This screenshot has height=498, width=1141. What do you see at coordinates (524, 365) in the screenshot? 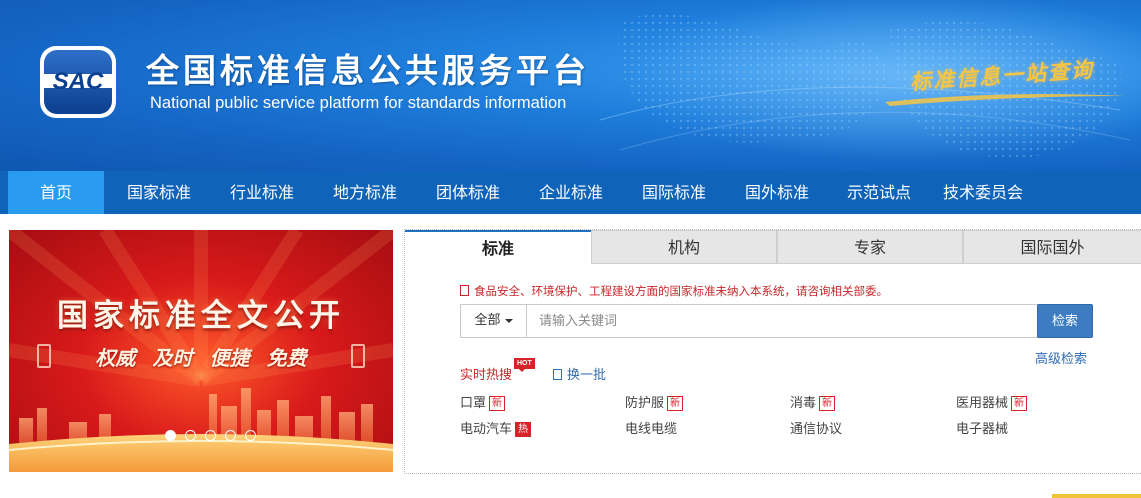
I see `hot-badge: HOT` at bounding box center [524, 365].